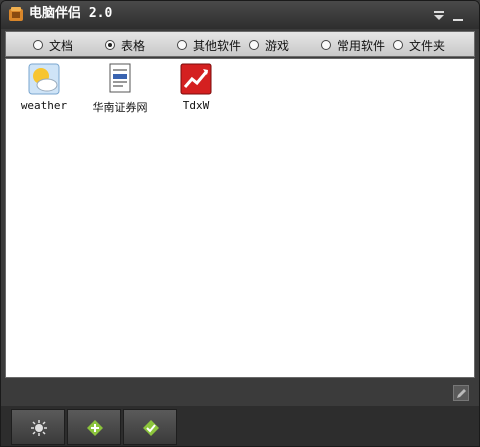 The height and width of the screenshot is (447, 480). I want to click on settings-sun-icon, so click(39, 428).